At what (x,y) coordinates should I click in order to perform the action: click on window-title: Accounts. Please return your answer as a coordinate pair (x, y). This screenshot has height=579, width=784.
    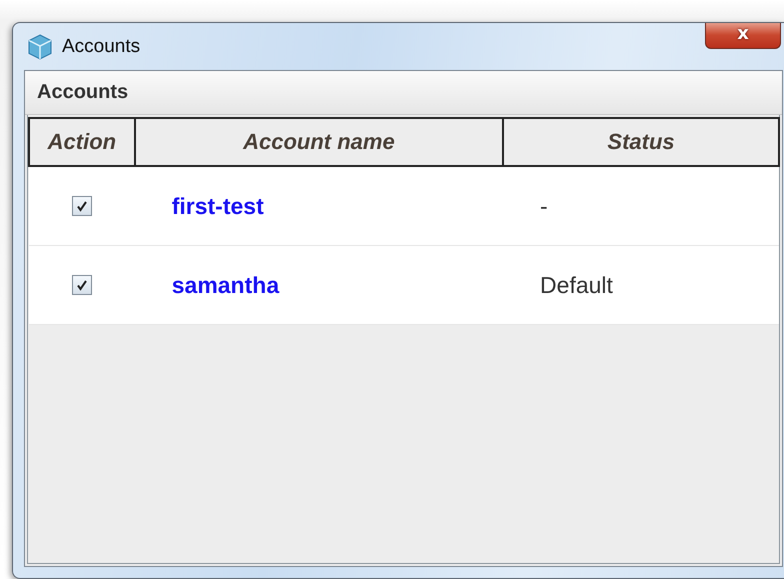
    Looking at the image, I should click on (101, 47).